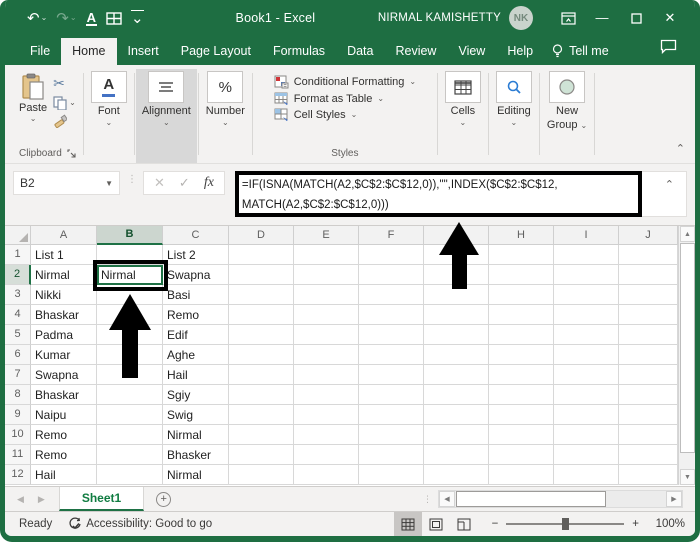 This screenshot has width=700, height=542. What do you see at coordinates (196, 435) in the screenshot?
I see `cell-C10: Nirmal` at bounding box center [196, 435].